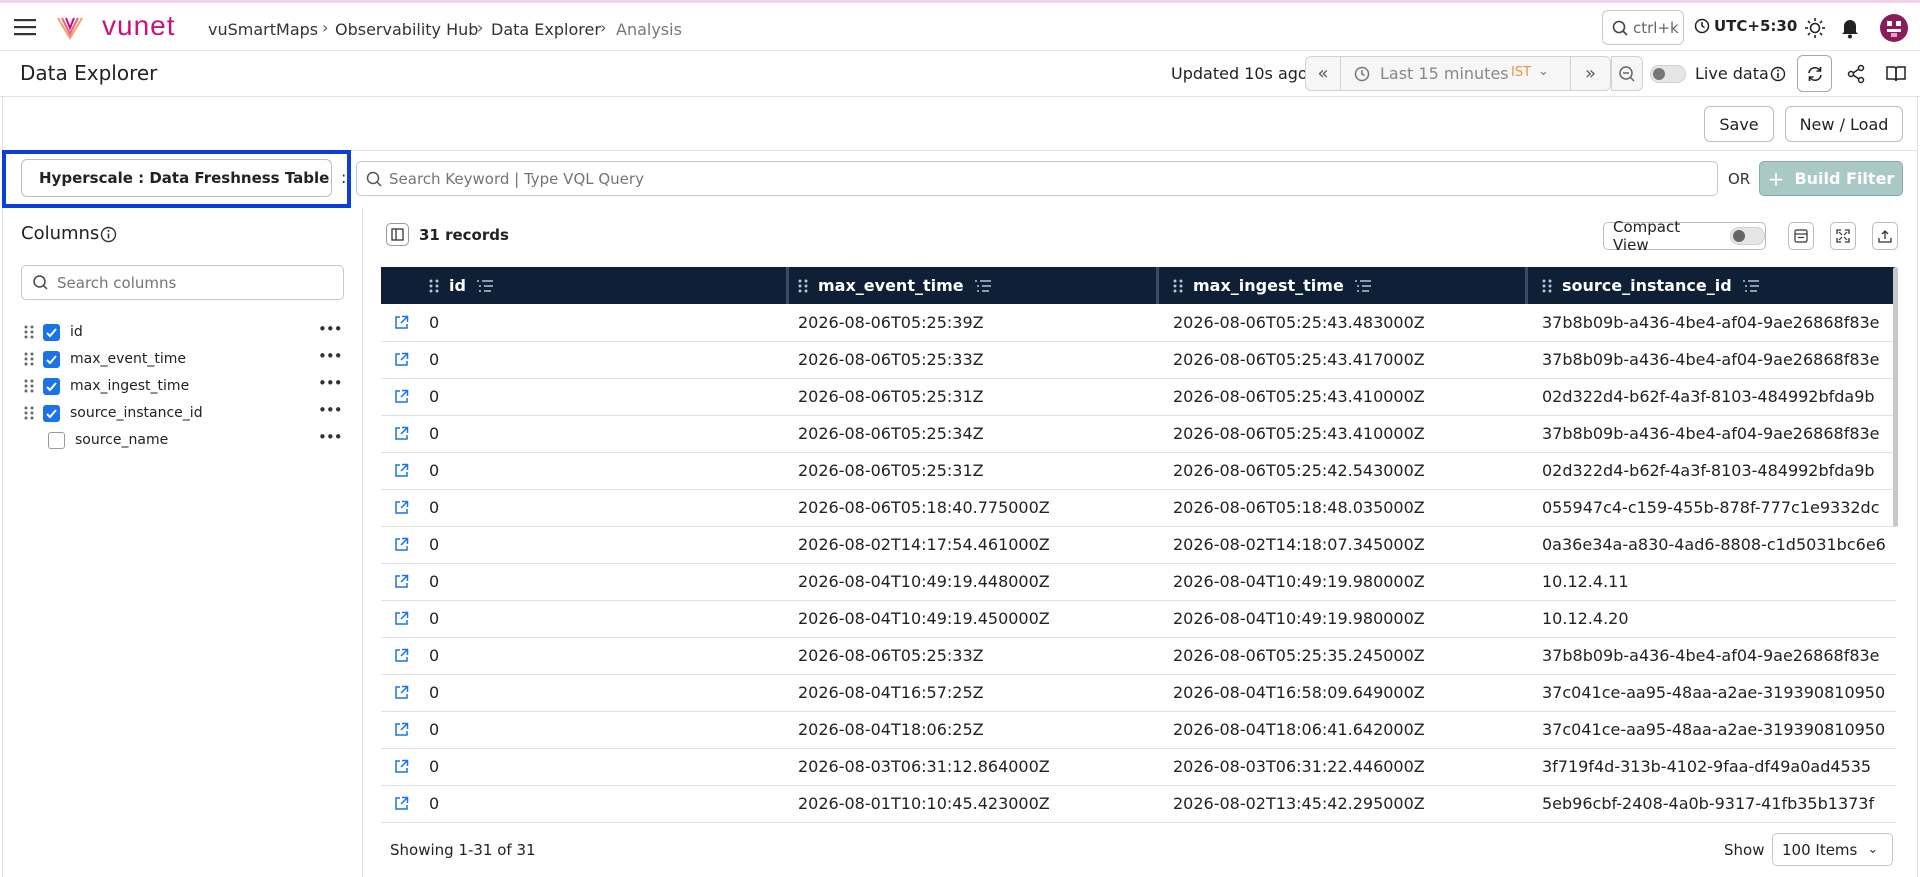  What do you see at coordinates (1712, 323) in the screenshot?
I see `table-cell: 37b8b09b-a436-4be4-af04-9ae26868f83e` at bounding box center [1712, 323].